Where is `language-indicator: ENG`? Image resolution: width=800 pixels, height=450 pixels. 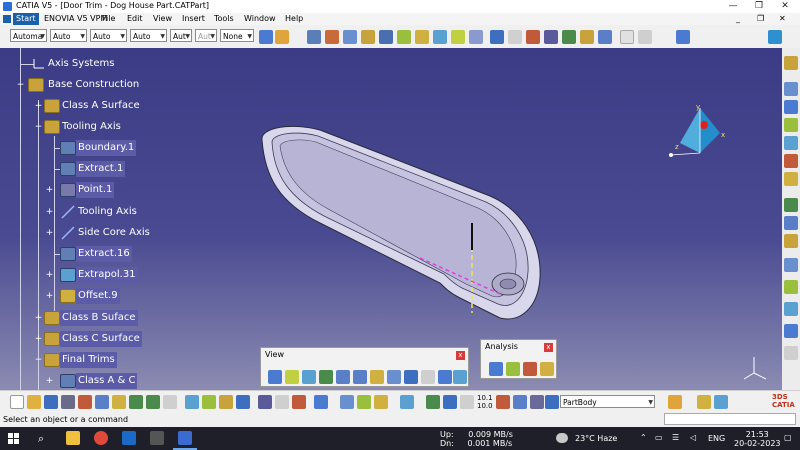
language-indicator: ENG is located at coordinates (716, 438).